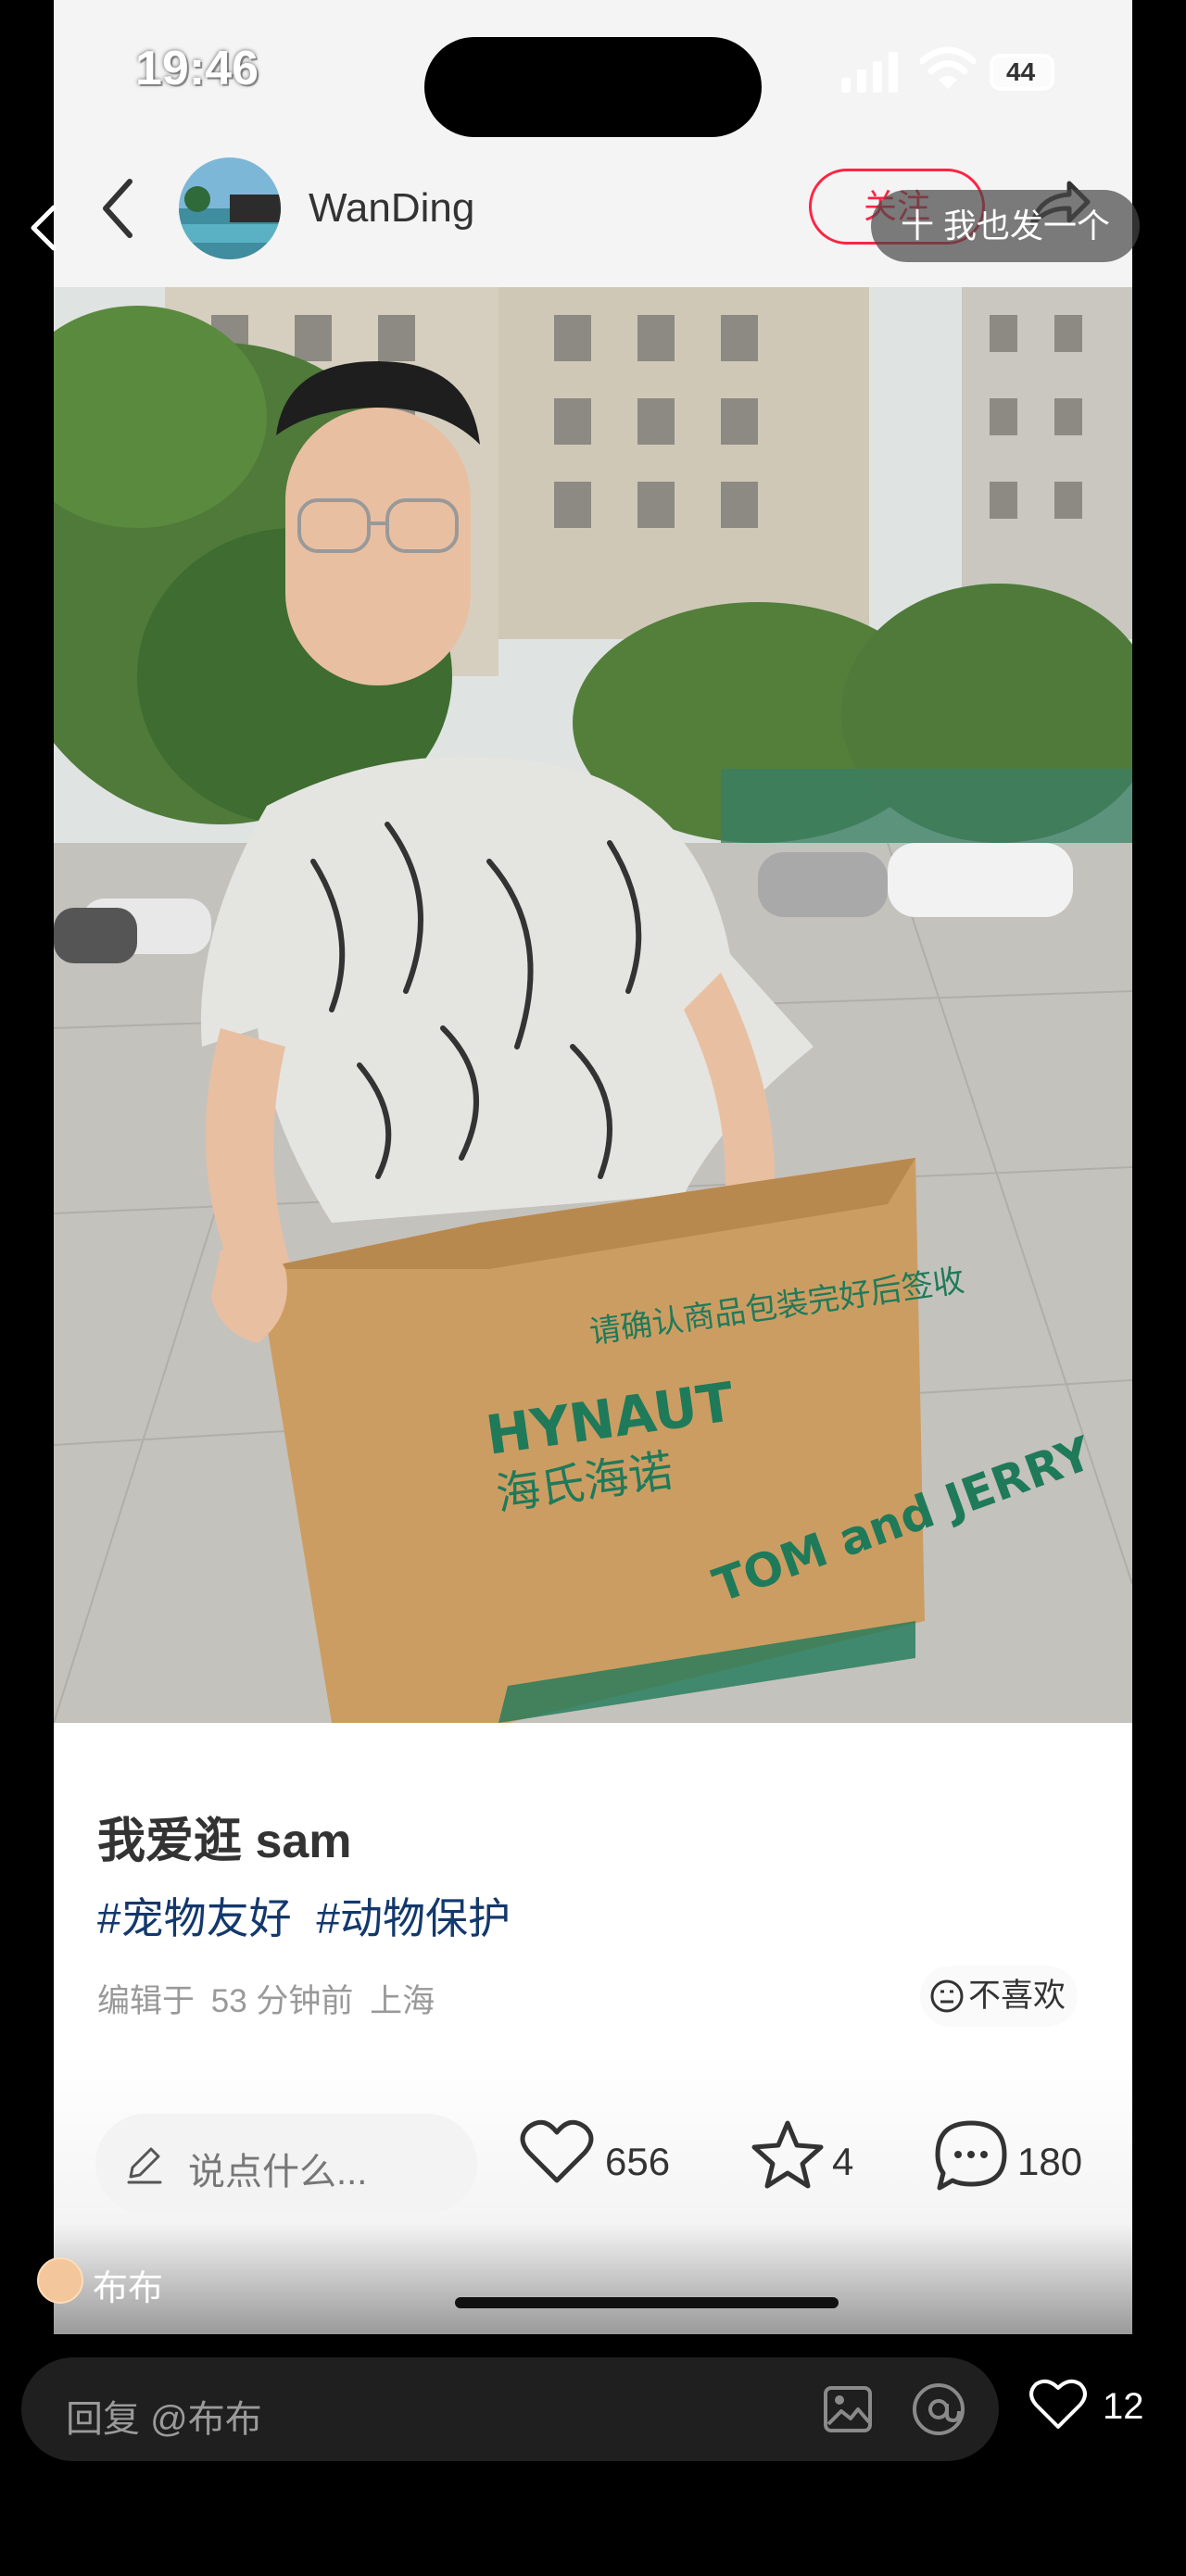 The width and height of the screenshot is (1186, 2576). I want to click on battery-icon: 44, so click(1022, 72).